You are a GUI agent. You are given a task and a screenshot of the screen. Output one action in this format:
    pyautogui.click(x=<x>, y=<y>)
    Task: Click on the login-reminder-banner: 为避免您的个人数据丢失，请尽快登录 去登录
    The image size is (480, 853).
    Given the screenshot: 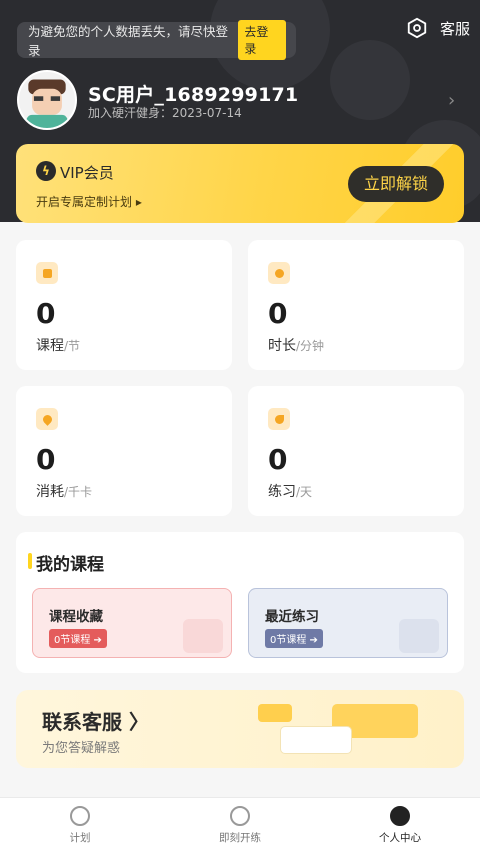 What is the action you would take?
    pyautogui.click(x=156, y=40)
    